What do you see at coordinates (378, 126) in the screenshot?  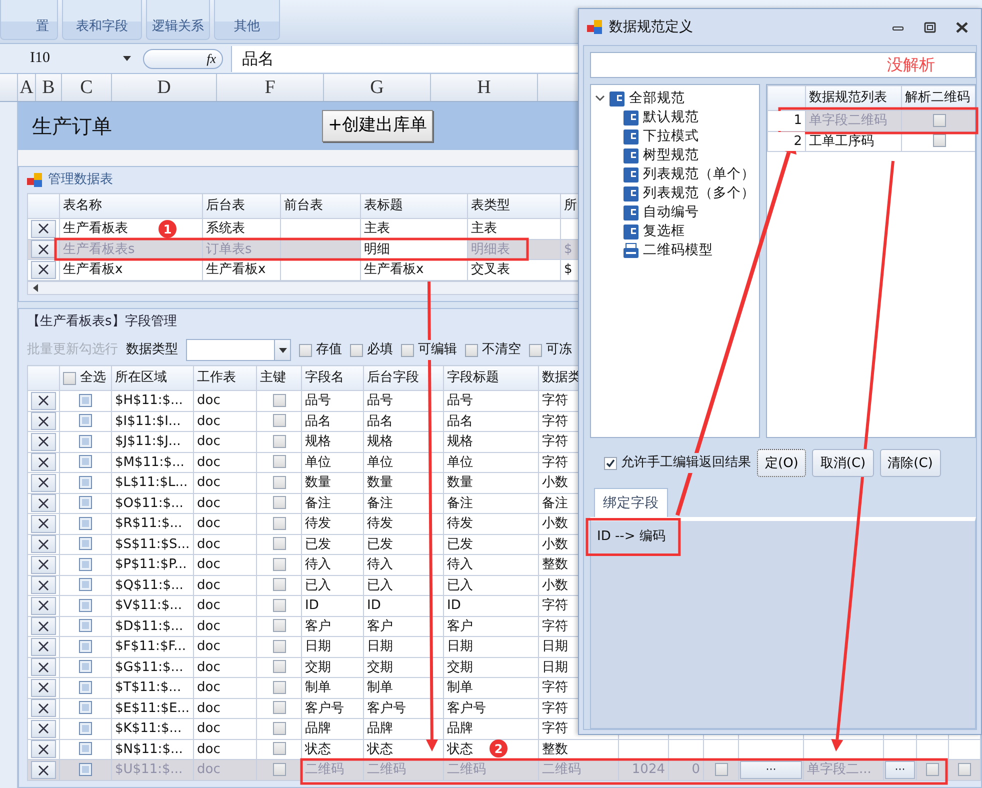 I see `create-button: +创建出库单` at bounding box center [378, 126].